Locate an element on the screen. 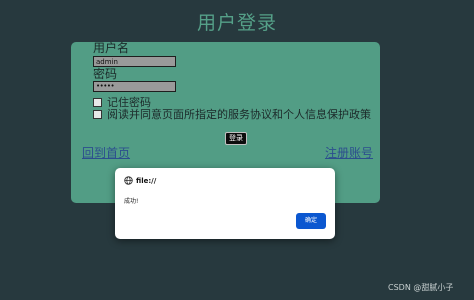 The height and width of the screenshot is (300, 474). dialog-message: 成功! is located at coordinates (131, 201).